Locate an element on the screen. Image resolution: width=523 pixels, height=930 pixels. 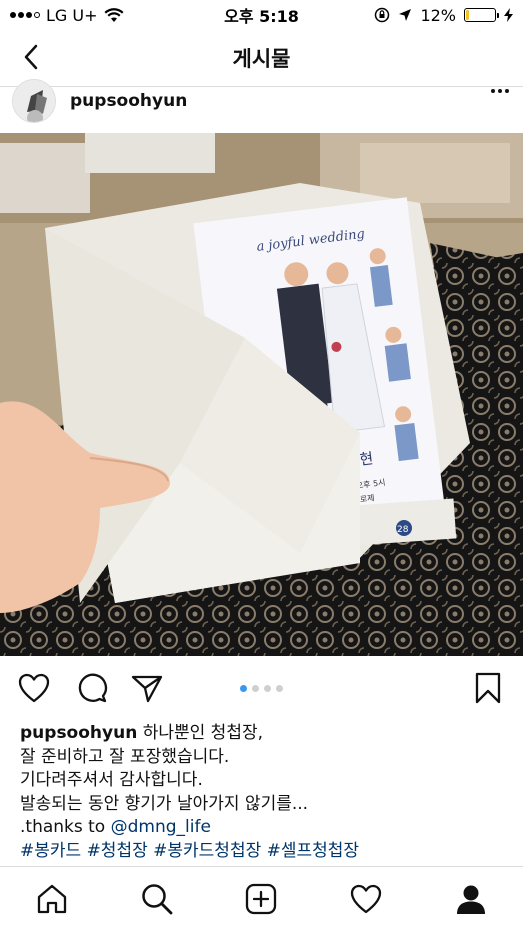
tab-search is located at coordinates (157, 899).